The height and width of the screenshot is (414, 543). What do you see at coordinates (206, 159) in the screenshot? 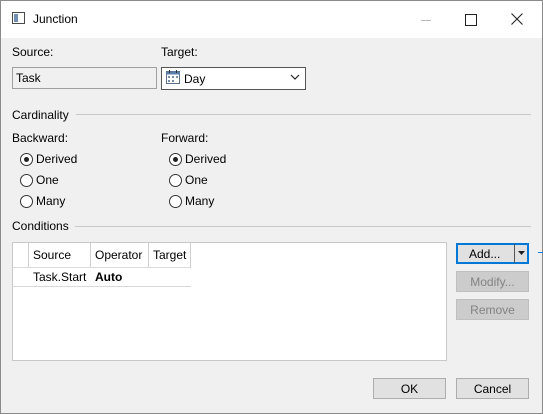
I see `forward-derived-label: Derived` at bounding box center [206, 159].